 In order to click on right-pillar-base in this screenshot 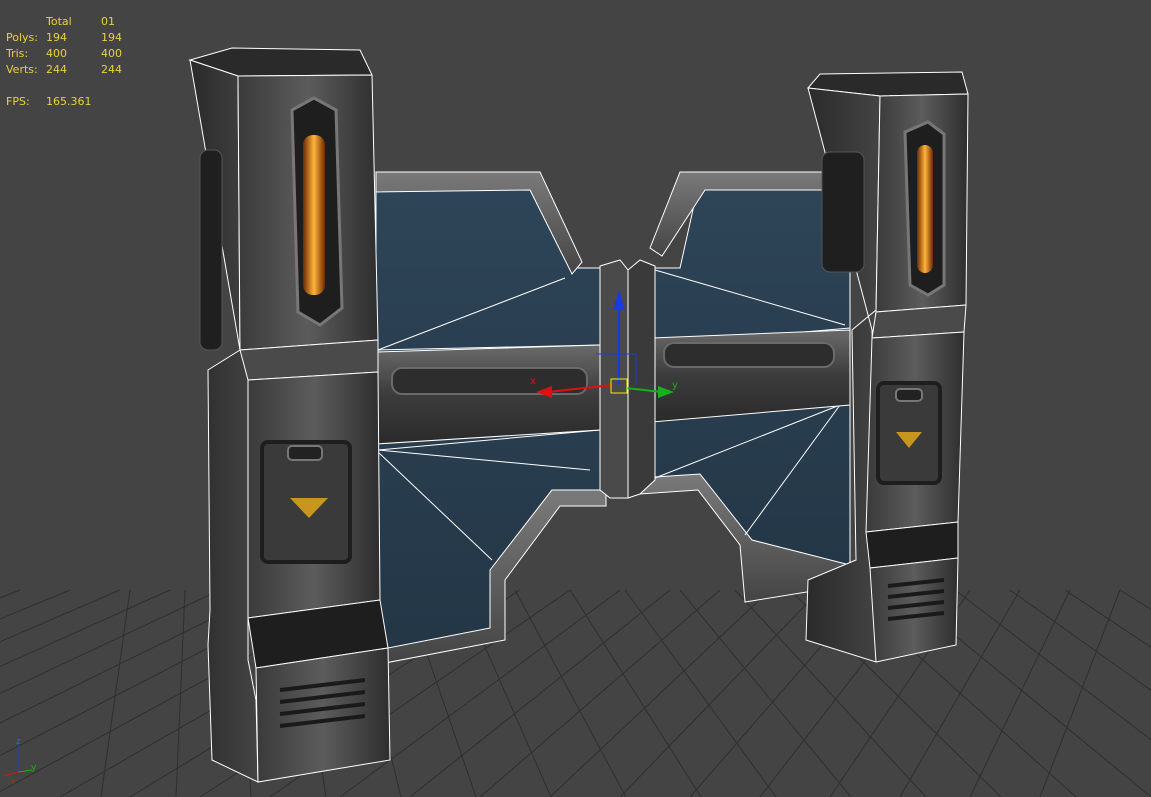, I will do `click(914, 610)`.